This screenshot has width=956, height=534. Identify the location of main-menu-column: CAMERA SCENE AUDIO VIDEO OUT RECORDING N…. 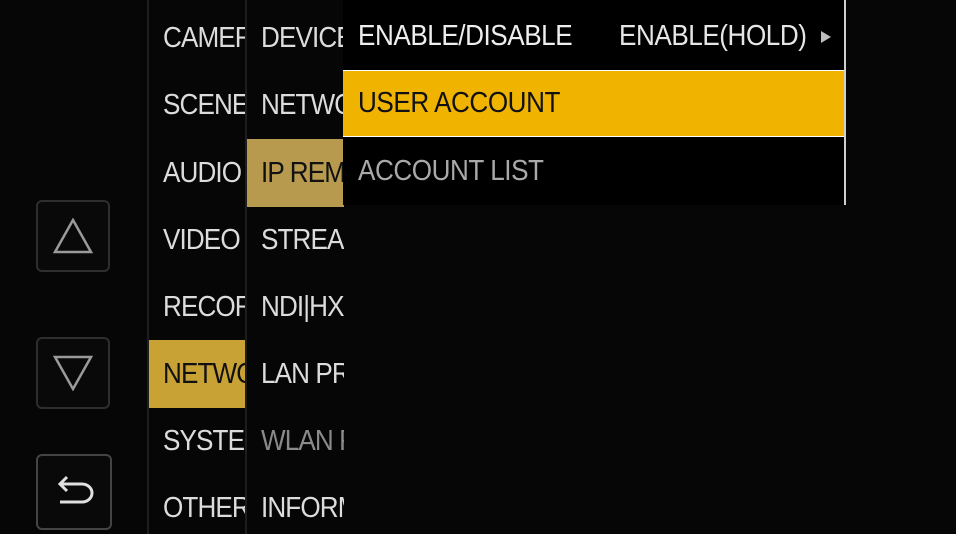
(196, 267).